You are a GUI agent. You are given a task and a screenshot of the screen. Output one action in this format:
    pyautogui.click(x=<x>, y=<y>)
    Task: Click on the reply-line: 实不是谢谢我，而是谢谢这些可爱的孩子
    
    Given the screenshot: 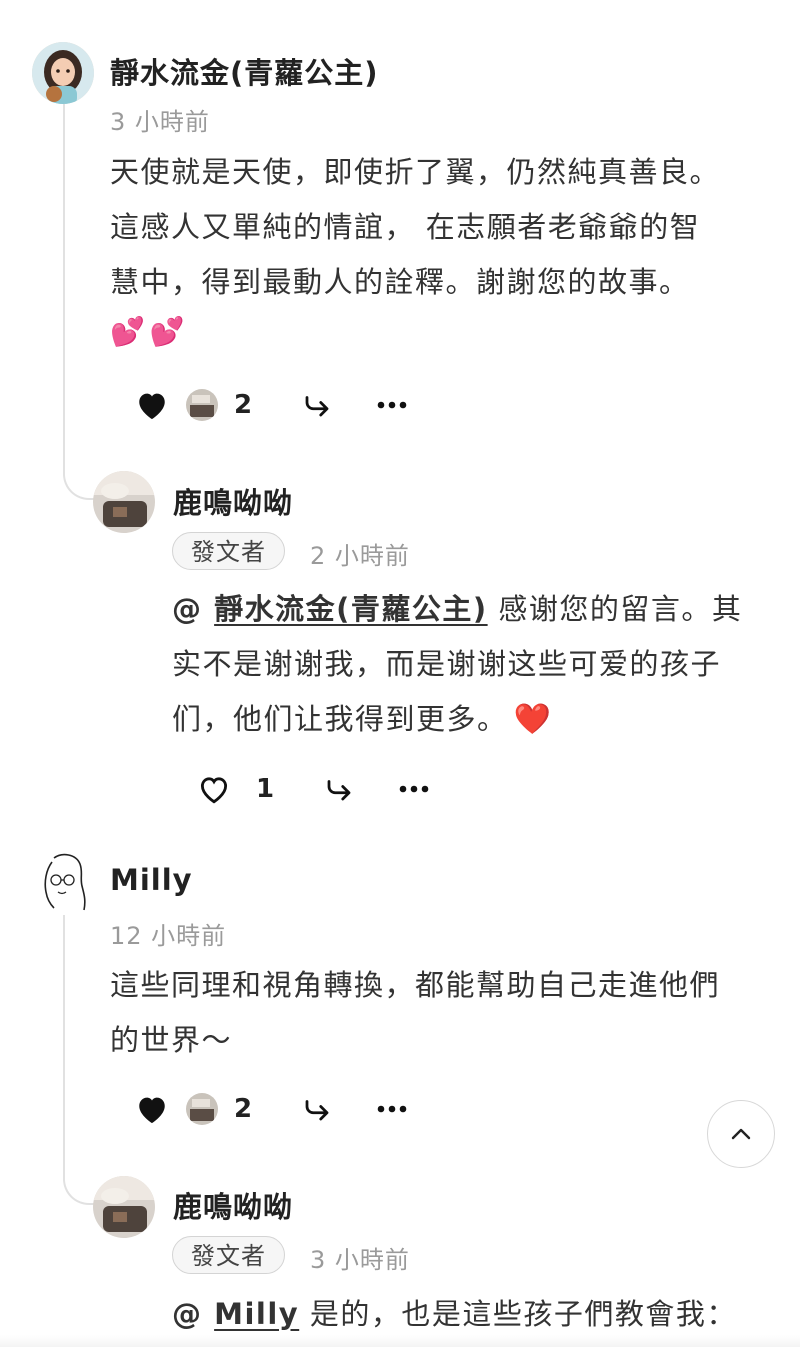 What is the action you would take?
    pyautogui.click(x=447, y=664)
    